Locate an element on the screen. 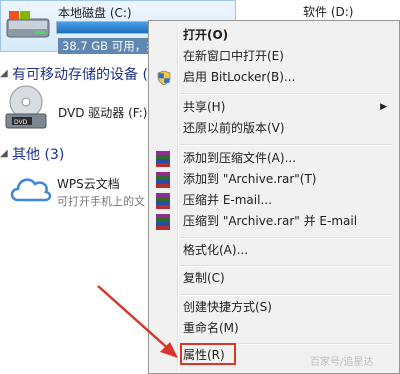 This screenshot has height=374, width=400. menu-item-open-new-window: 在新窗口中打开(E) is located at coordinates (274, 56).